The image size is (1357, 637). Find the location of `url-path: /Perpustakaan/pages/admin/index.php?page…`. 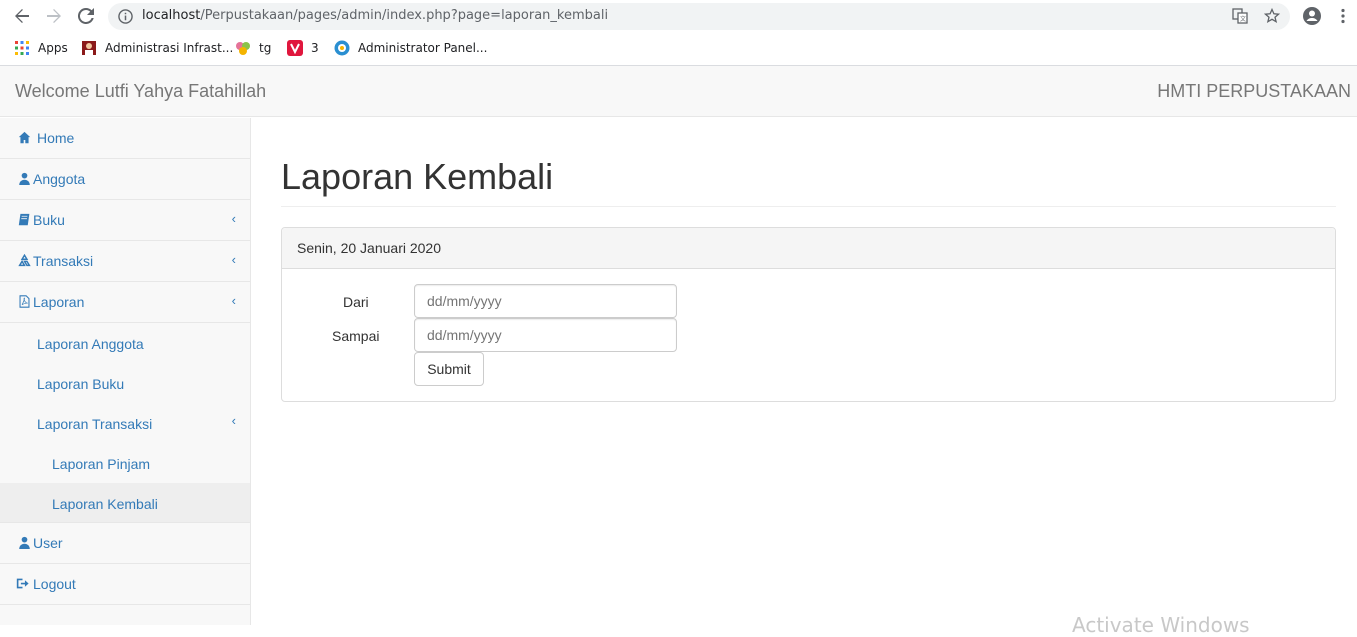

url-path: /Perpustakaan/pages/admin/index.php?page… is located at coordinates (404, 15).